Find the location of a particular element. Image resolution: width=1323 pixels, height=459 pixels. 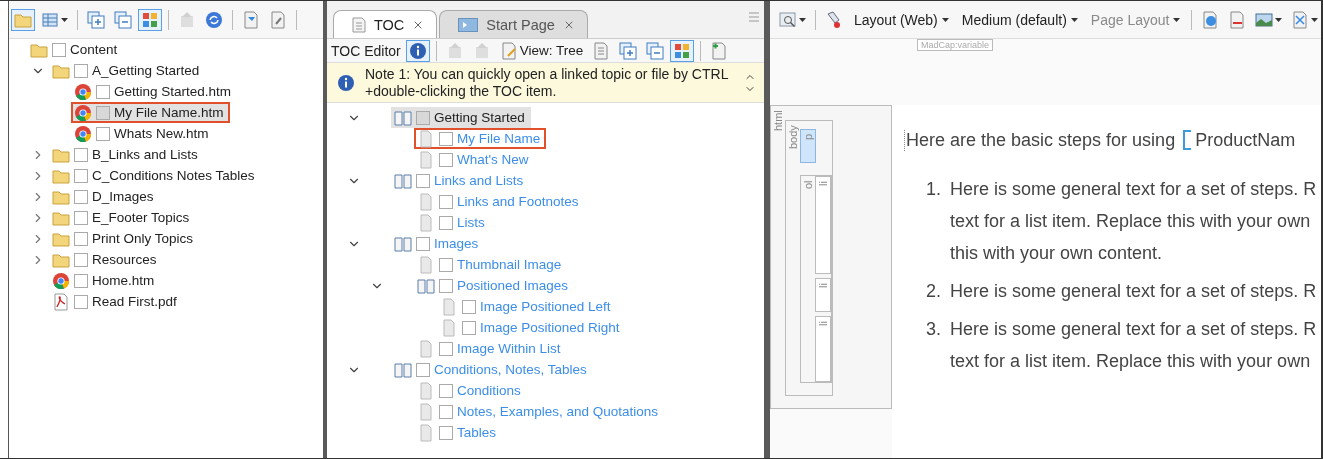

editor-tab: TOC is located at coordinates (385, 24).